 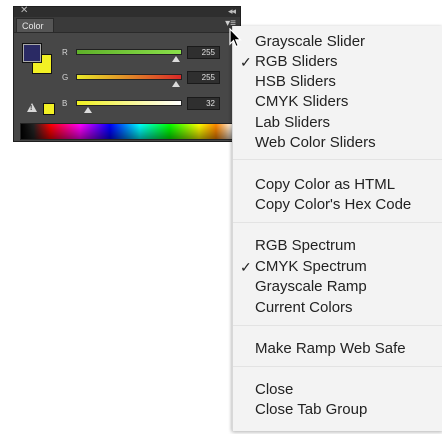 I want to click on menu-item-close: Close, so click(x=337, y=390).